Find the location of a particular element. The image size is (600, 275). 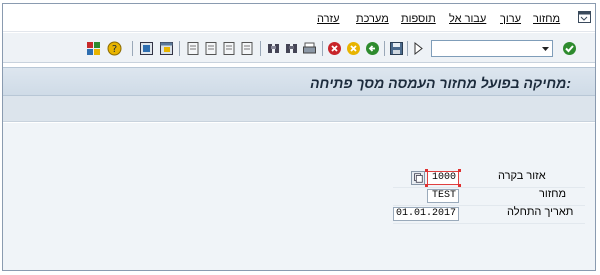

menu-goto: עבור אל is located at coordinates (467, 19).